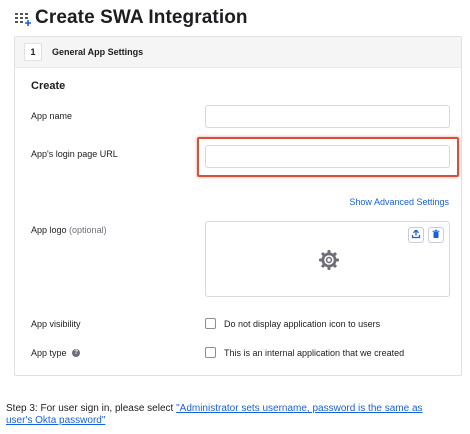 This screenshot has width=470, height=434. Describe the element at coordinates (91, 408) in the screenshot. I see `instruction-prefix: Step 3: For user sign in, please select` at that location.